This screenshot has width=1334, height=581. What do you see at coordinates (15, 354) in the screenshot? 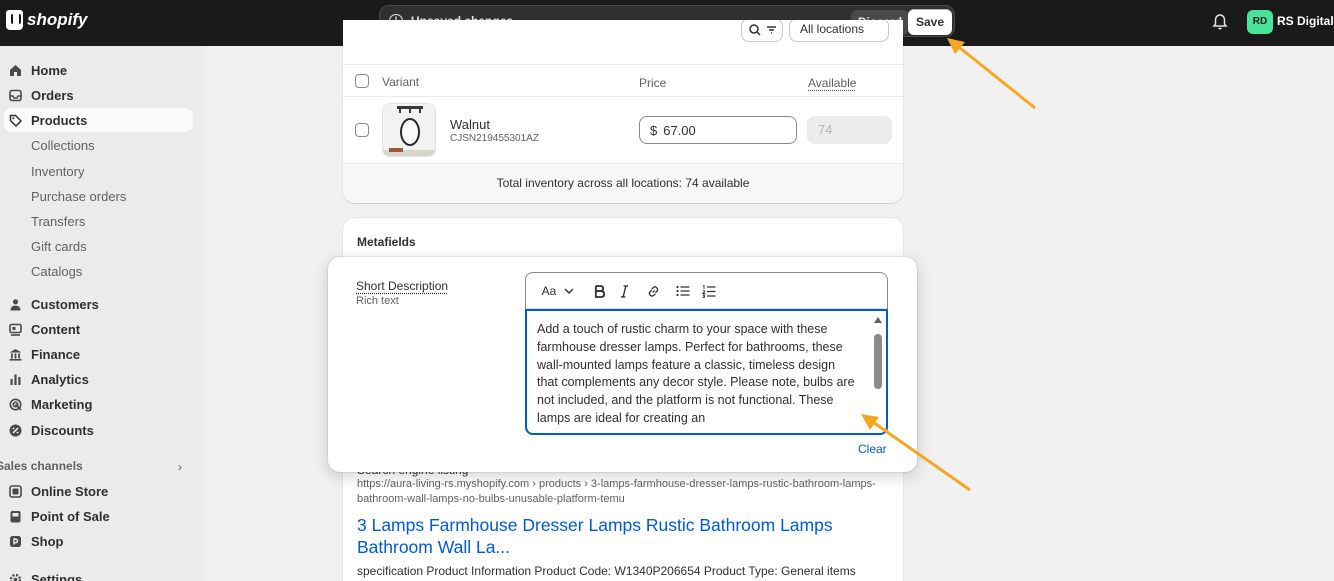
I see `bank-icon` at bounding box center [15, 354].